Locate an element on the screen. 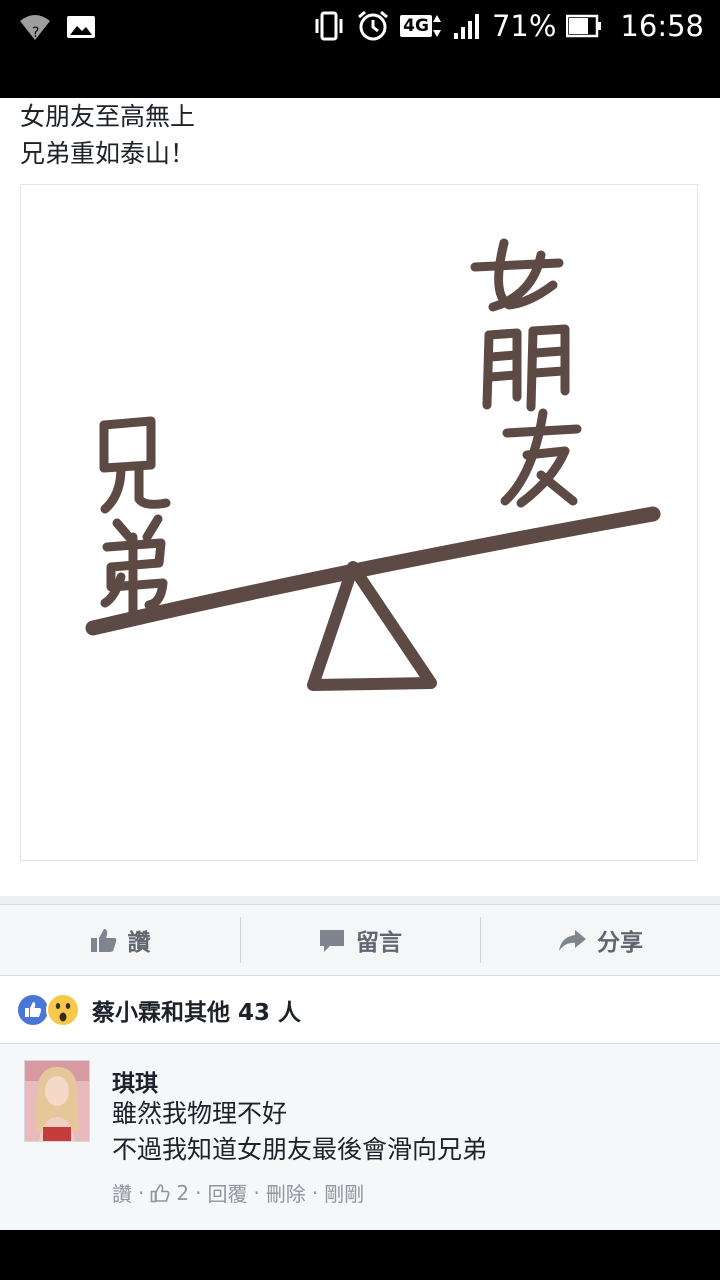 The image size is (720, 1280). comment-label: 留言 is located at coordinates (379, 943).